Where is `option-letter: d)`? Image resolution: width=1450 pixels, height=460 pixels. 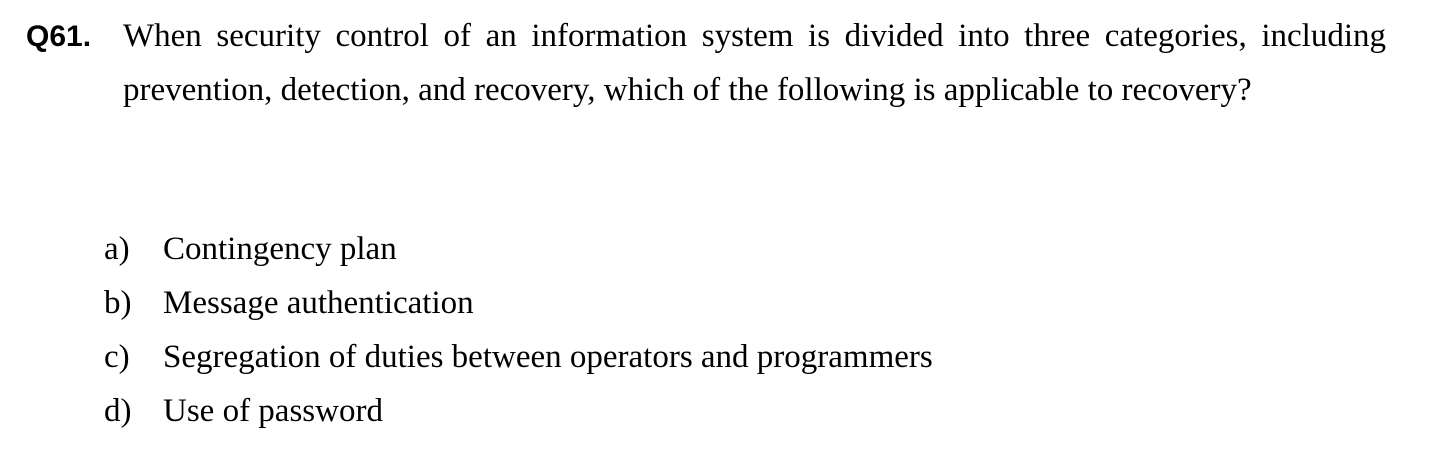 option-letter: d) is located at coordinates (118, 411).